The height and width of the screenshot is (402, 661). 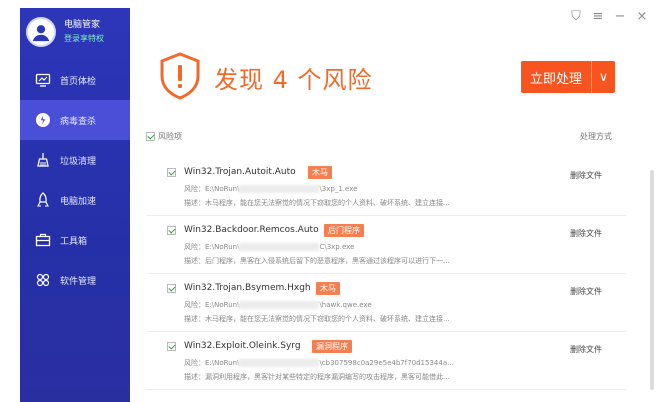 I want to click on sidebar-item-virus-scan: 病毒查杀, so click(x=75, y=120).